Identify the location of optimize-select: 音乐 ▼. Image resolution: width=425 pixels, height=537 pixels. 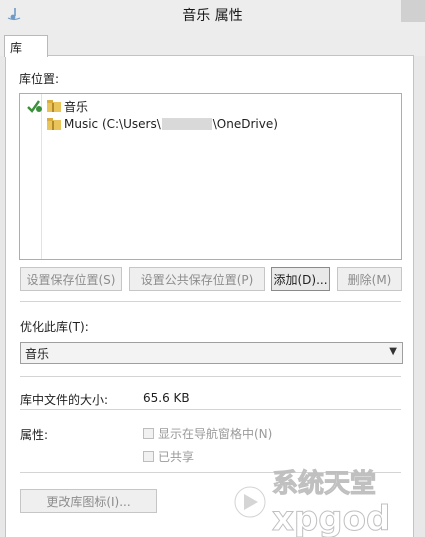
(211, 353).